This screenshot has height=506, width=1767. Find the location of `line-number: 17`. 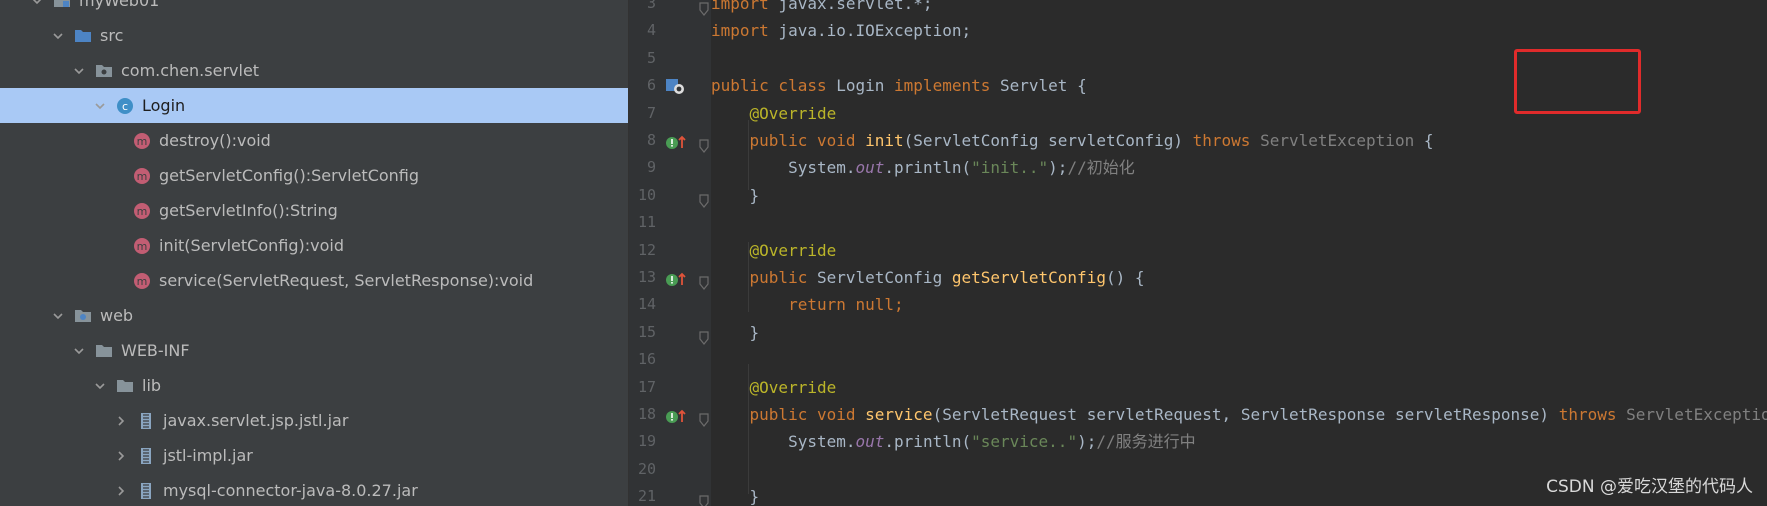

line-number: 17 is located at coordinates (646, 386).